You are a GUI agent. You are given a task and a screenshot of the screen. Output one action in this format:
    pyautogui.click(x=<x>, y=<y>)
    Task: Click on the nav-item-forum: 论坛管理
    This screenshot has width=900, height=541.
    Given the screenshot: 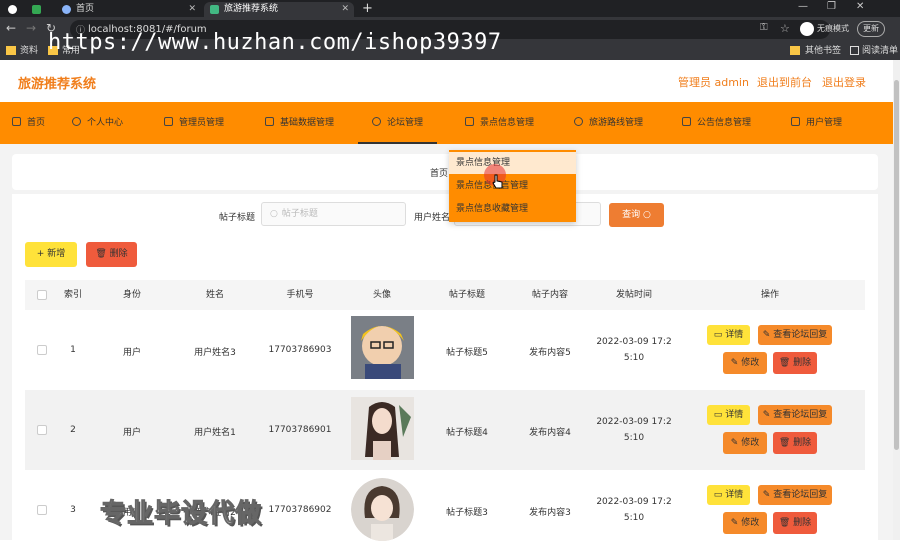 What is the action you would take?
    pyautogui.click(x=398, y=123)
    